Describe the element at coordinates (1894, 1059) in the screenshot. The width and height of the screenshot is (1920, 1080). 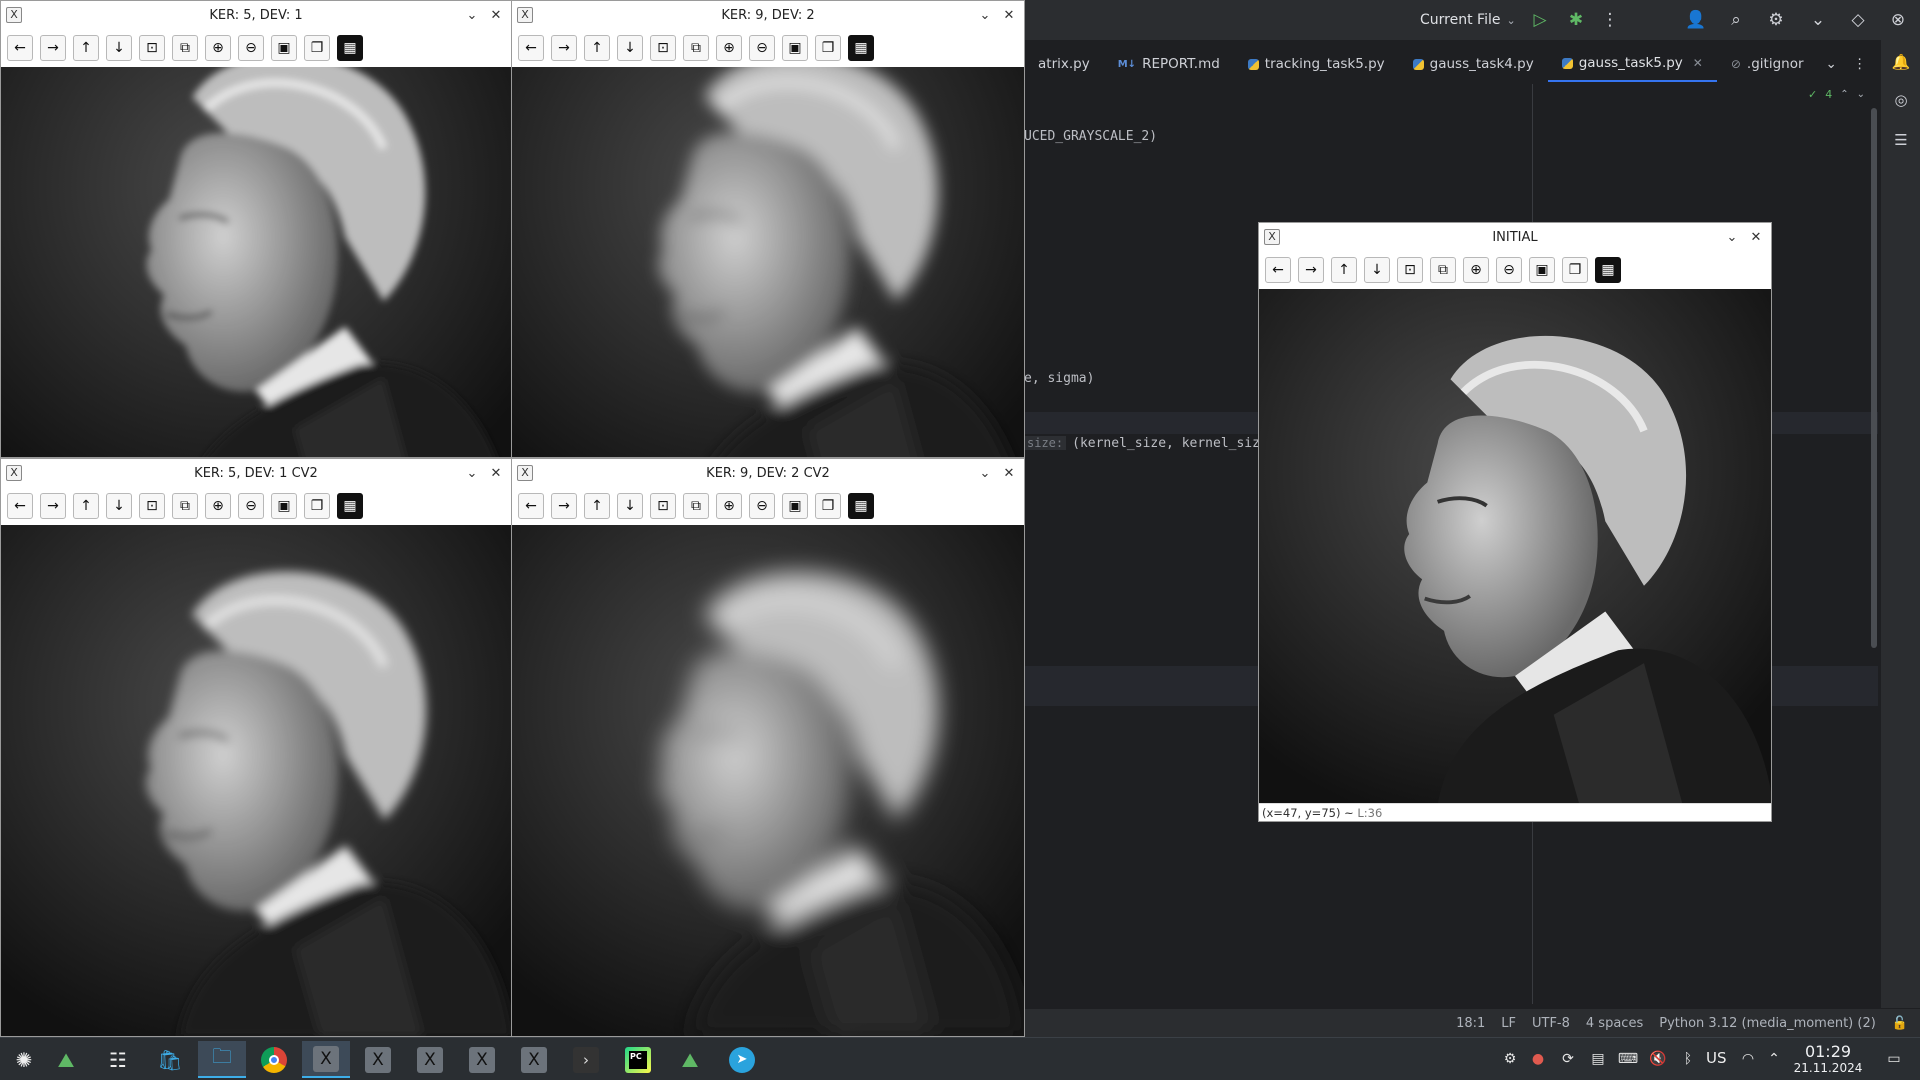
I see `show-desktop-icon: ▭` at that location.